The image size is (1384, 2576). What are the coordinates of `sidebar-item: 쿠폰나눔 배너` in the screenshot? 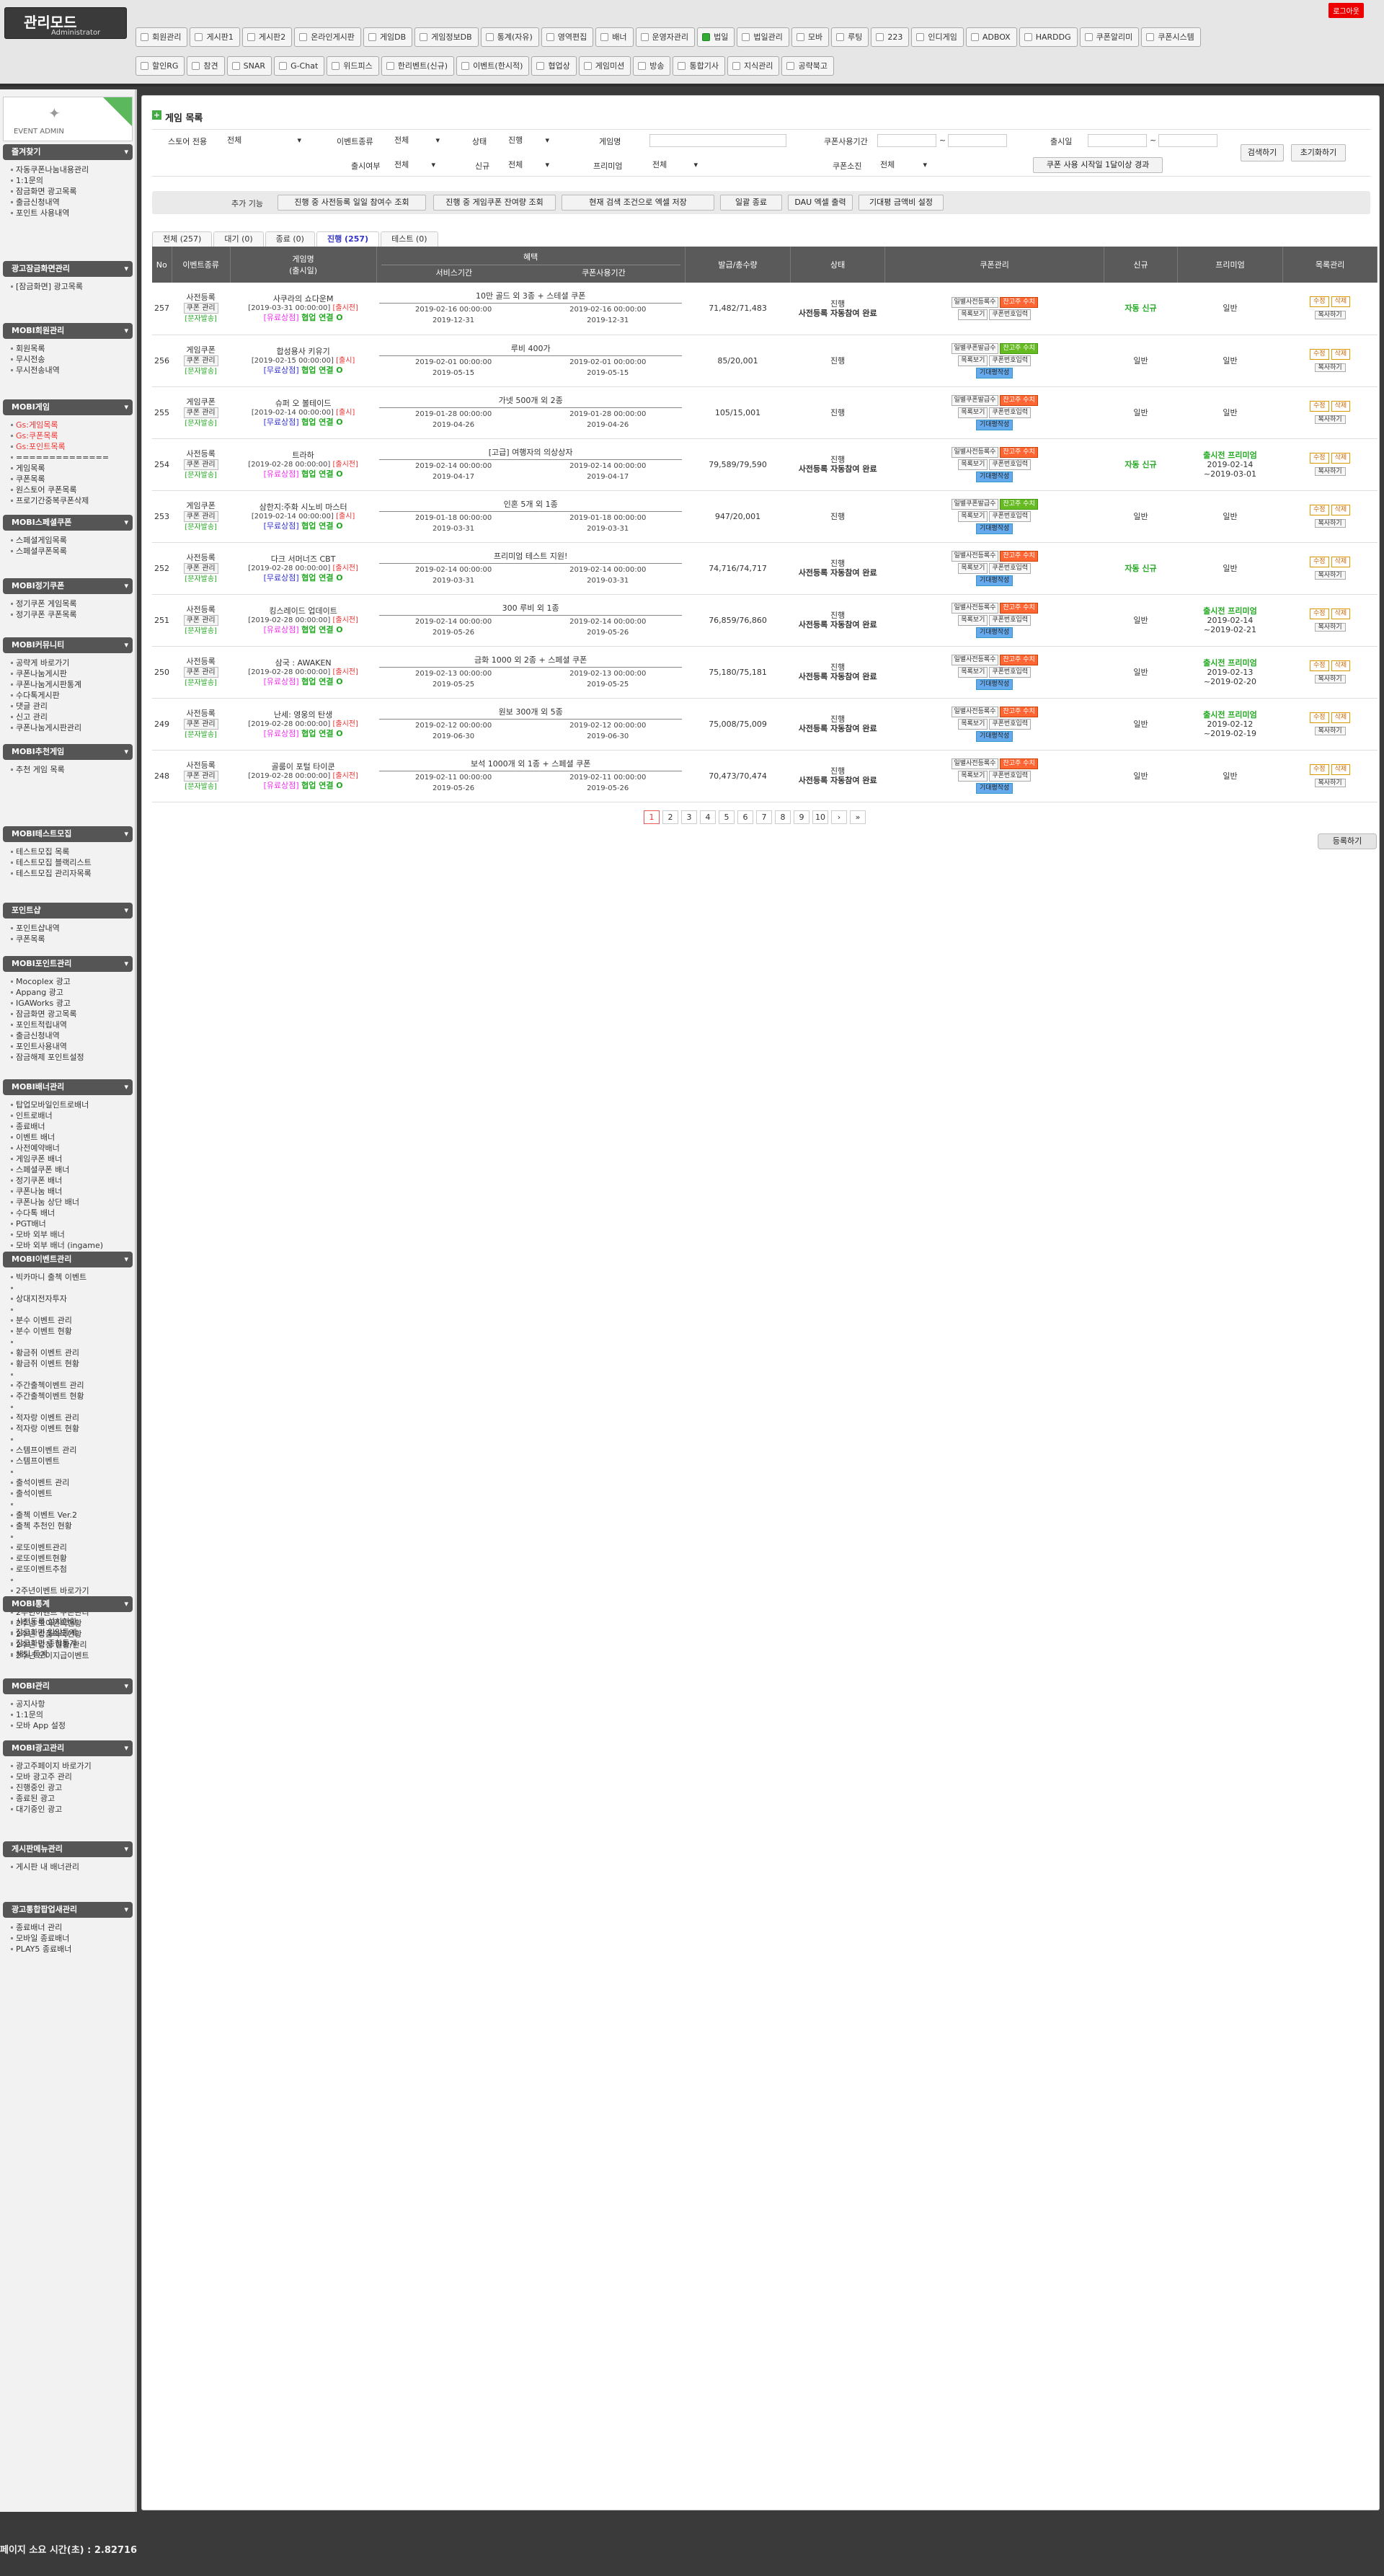 It's located at (72, 1191).